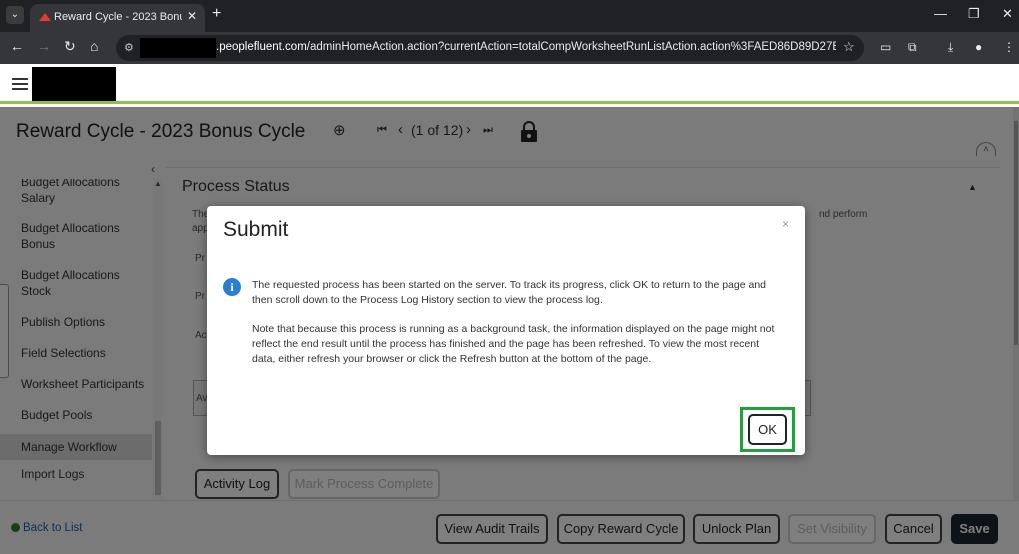 The image size is (1019, 554). I want to click on ok-button: OK, so click(767, 429).